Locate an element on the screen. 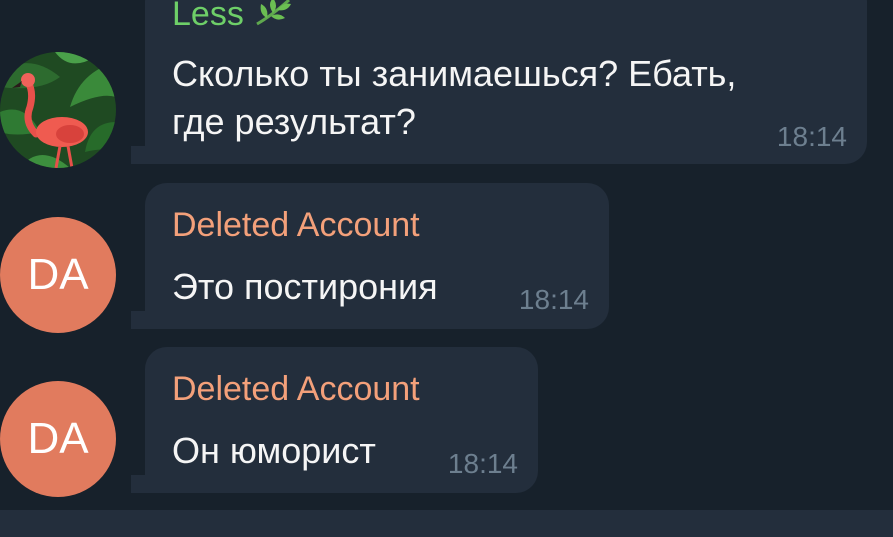 The height and width of the screenshot is (537, 893). message-text-line1: Сколько ты занимаешься? Ебать, is located at coordinates (454, 73).